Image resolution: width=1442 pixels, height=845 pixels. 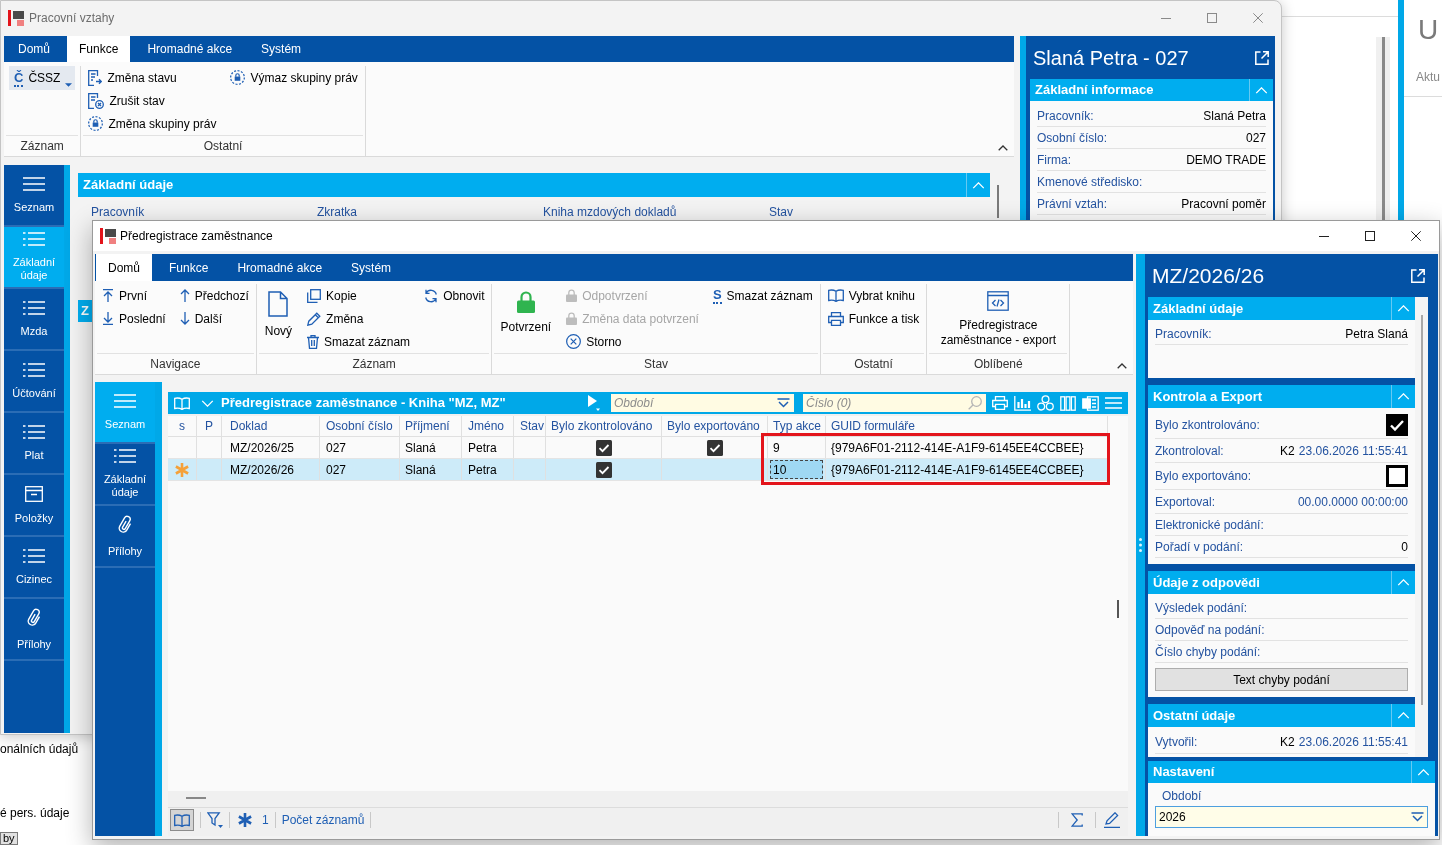 I want to click on ribbon-button: Smazat záznam, so click(x=359, y=341).